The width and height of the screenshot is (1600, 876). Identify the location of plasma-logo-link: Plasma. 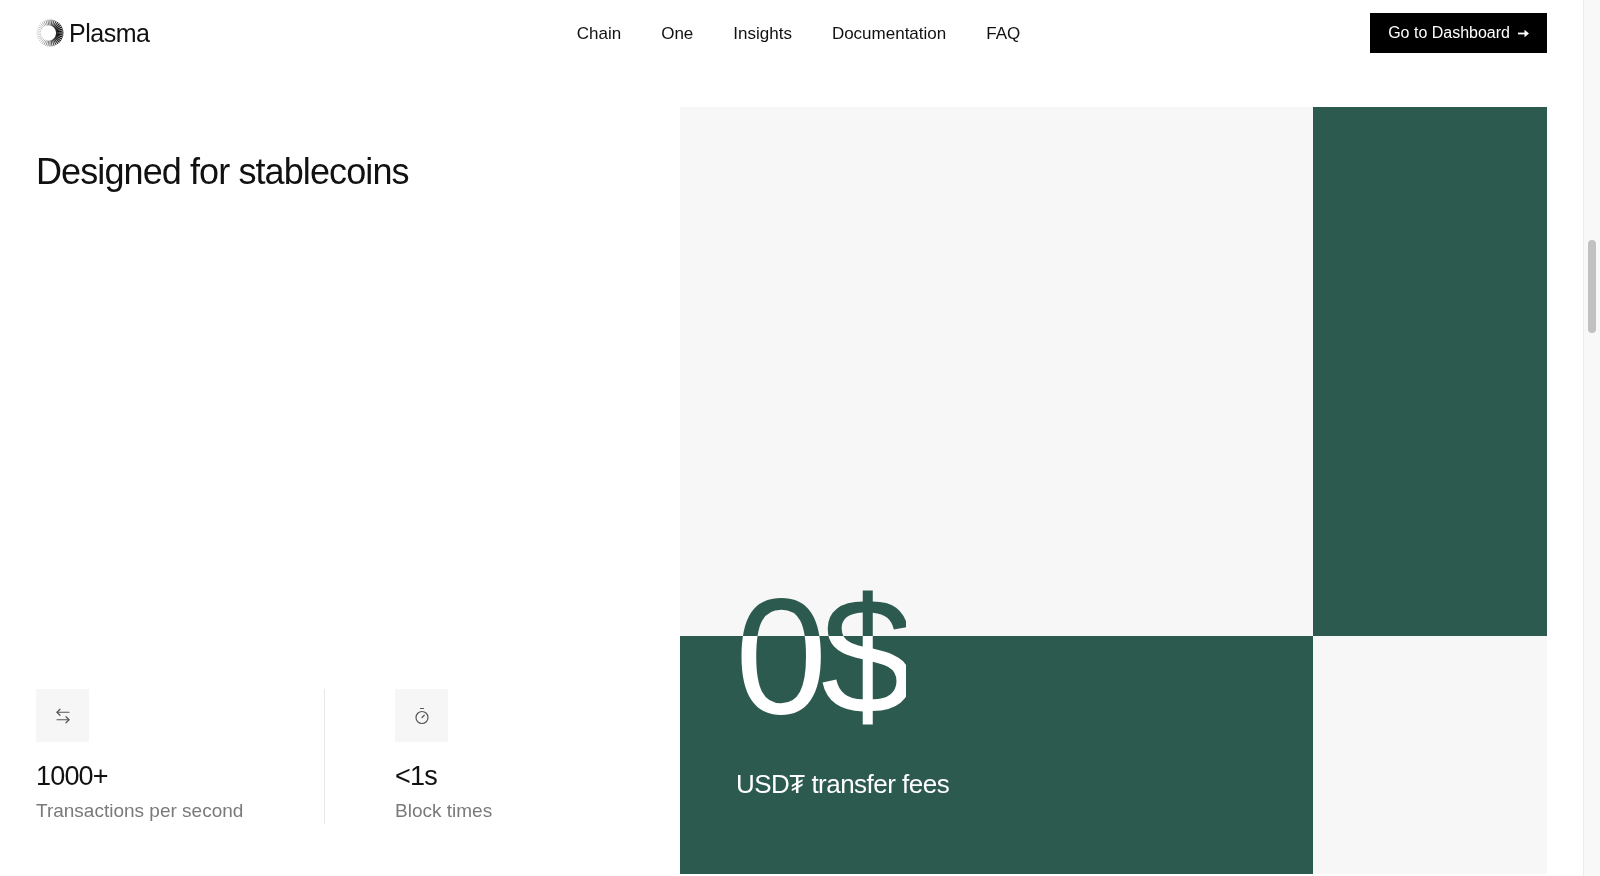
(93, 33).